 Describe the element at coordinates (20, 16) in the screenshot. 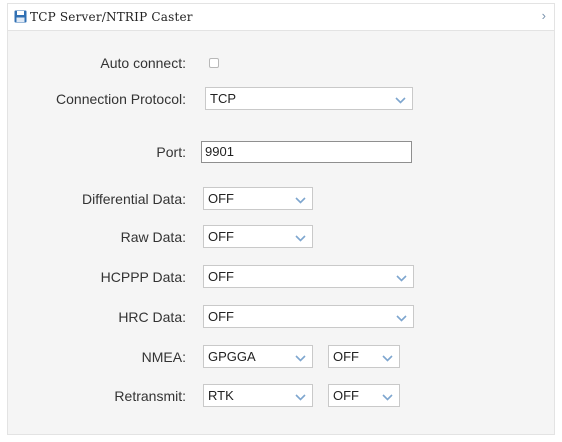

I see `save-disk-icon` at that location.